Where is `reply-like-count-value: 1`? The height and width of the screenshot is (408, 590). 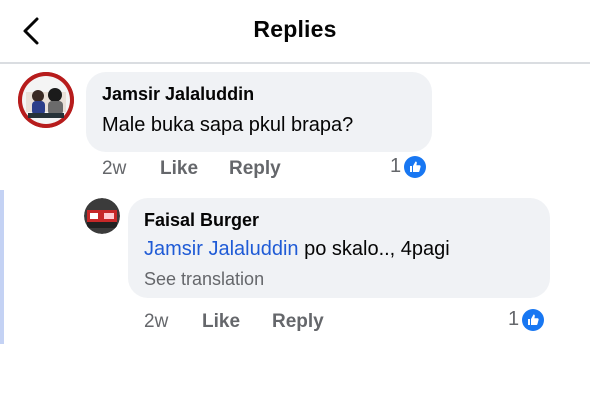
reply-like-count-value: 1 is located at coordinates (514, 319).